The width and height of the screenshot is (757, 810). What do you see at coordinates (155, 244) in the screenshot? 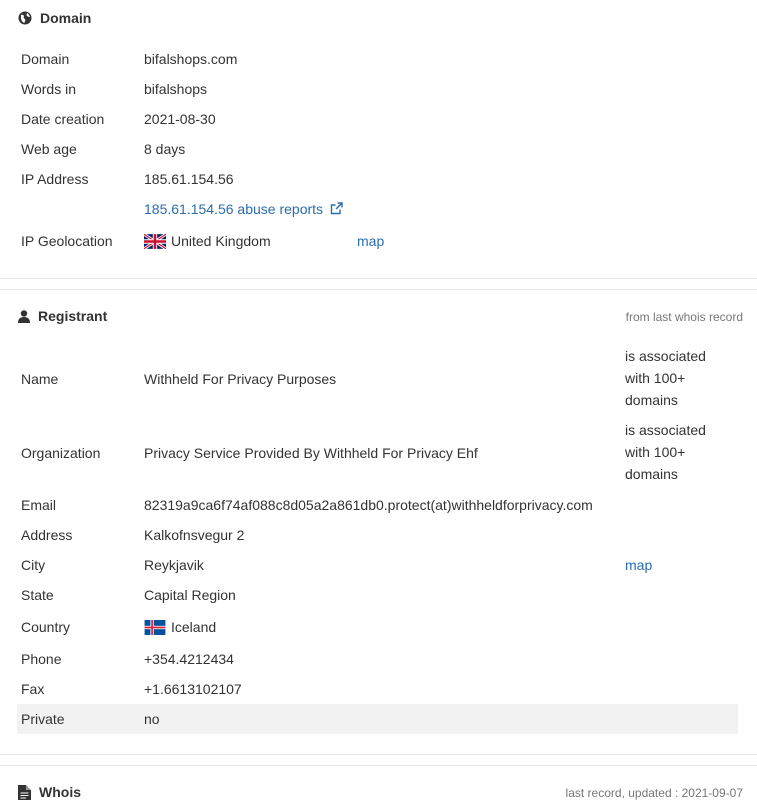
I see `uk-flag-icon` at bounding box center [155, 244].